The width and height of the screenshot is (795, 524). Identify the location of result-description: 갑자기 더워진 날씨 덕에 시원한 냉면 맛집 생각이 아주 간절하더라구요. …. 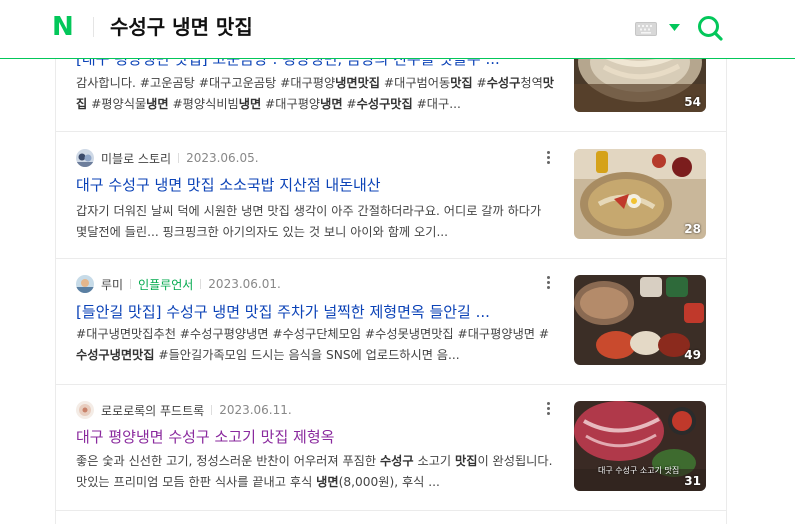
(315, 222).